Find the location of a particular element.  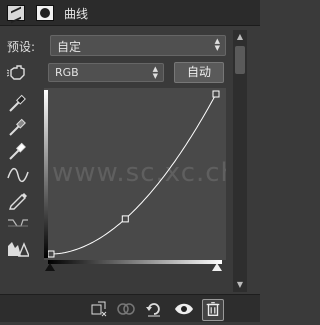

layer-mask-icon is located at coordinates (45, 13).